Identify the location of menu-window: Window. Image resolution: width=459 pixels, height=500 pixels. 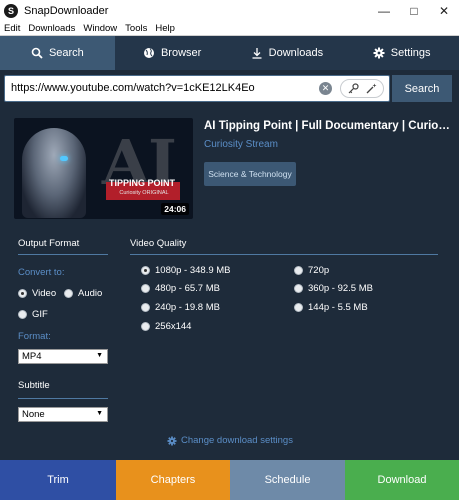
(100, 29).